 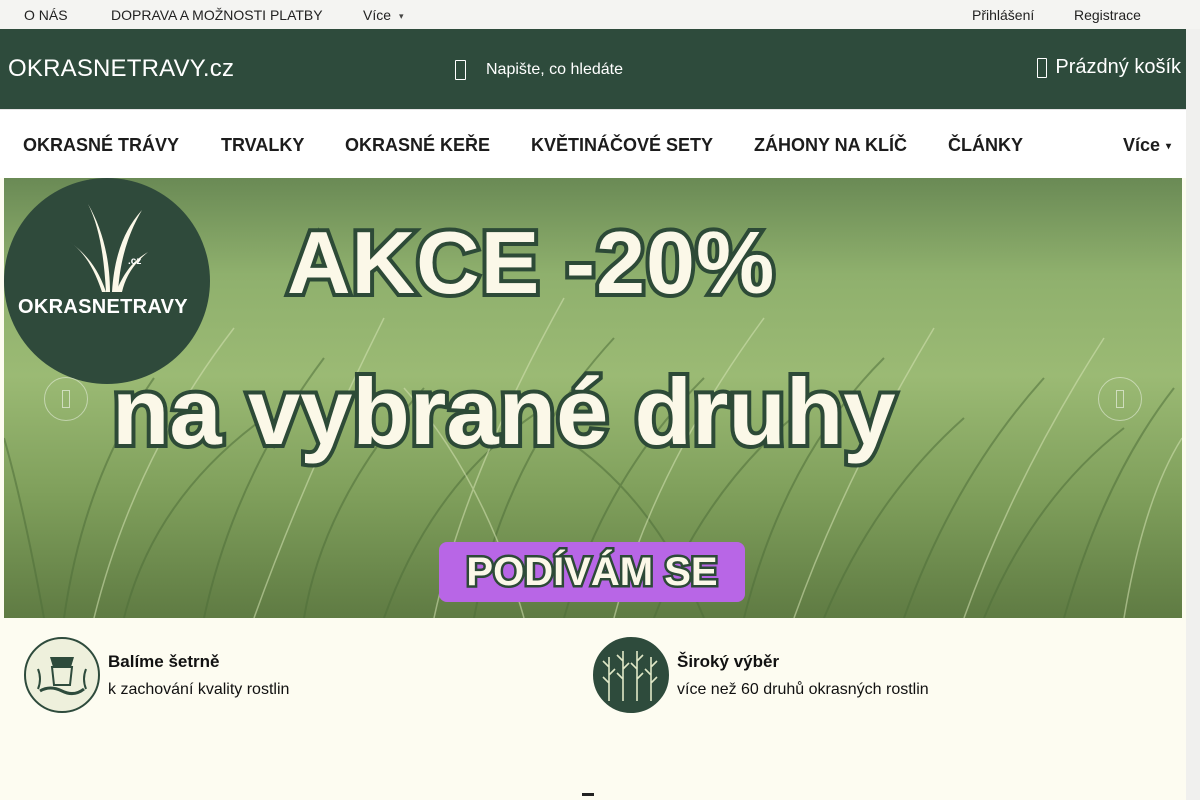 What do you see at coordinates (121, 69) in the screenshot?
I see `site-logo: OKRASNETRAVY.cz` at bounding box center [121, 69].